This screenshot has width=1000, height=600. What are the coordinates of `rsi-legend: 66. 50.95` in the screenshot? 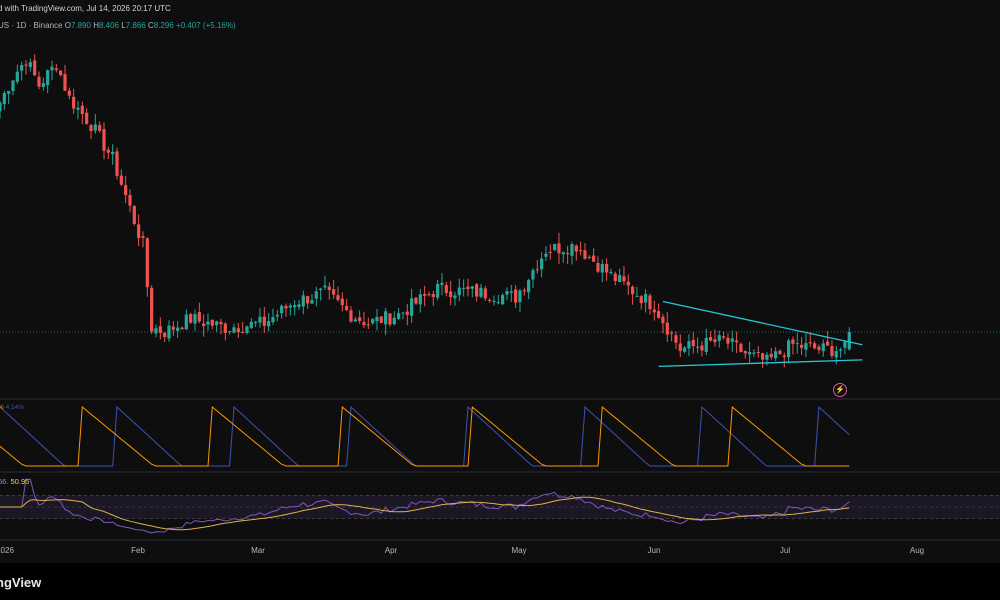 It's located at (14, 481).